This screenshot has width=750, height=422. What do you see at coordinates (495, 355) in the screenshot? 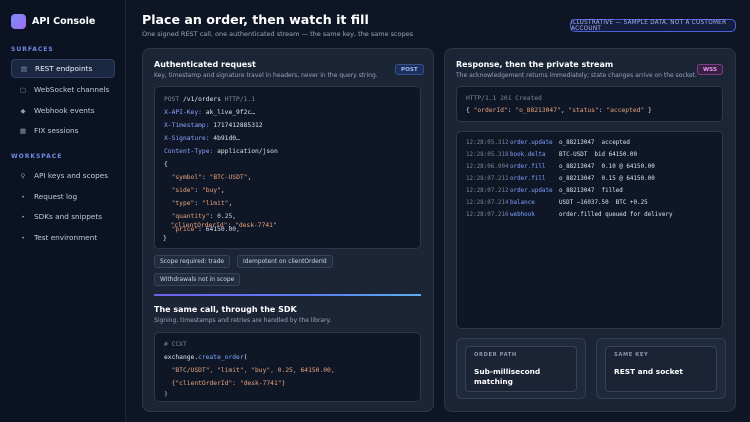
I see `order-path-label: ORDER PATH` at bounding box center [495, 355].